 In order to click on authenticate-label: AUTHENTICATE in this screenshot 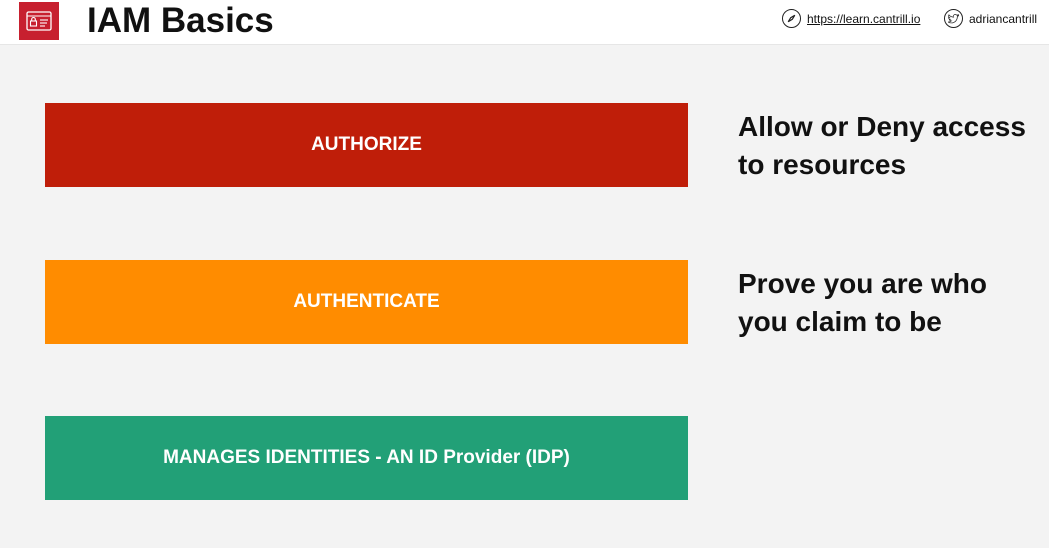, I will do `click(366, 301)`.